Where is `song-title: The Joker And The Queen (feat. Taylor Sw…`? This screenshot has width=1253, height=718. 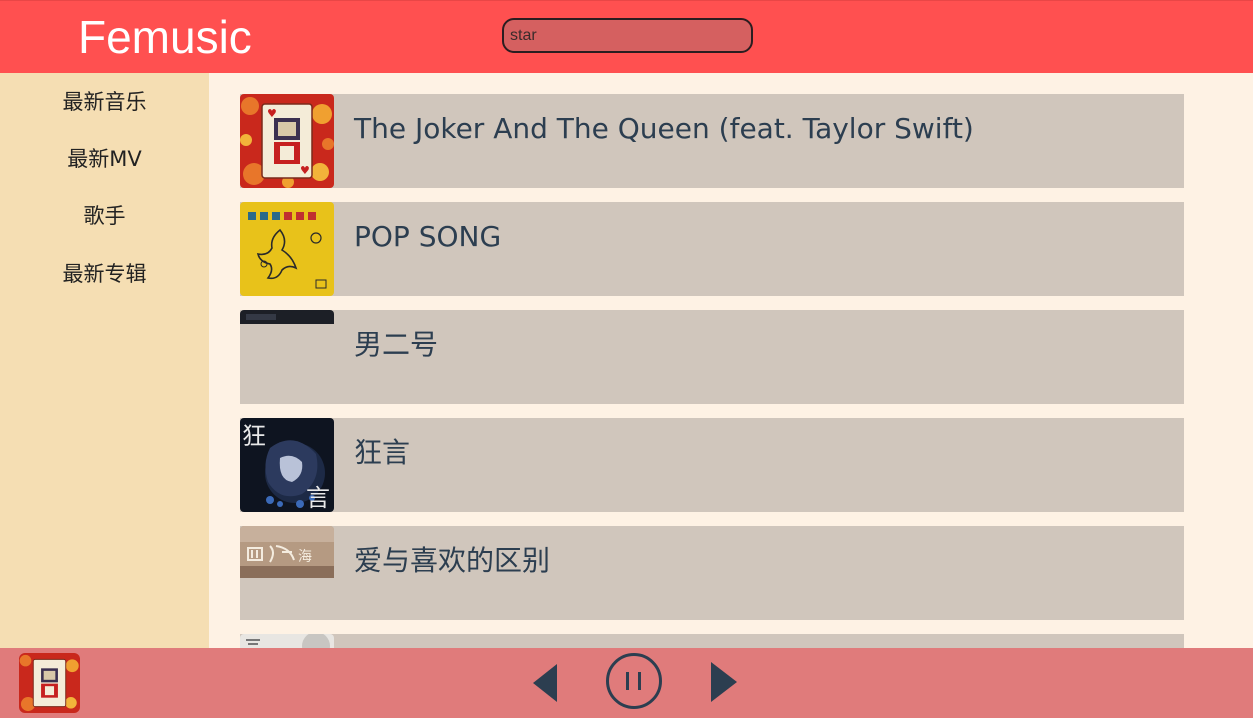 song-title: The Joker And The Queen (feat. Taylor Sw… is located at coordinates (664, 128).